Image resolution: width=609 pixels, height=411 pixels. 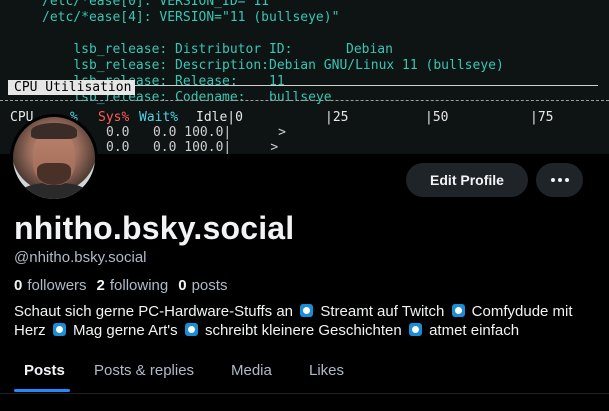 What do you see at coordinates (100, 285) in the screenshot?
I see `following-count: 2` at bounding box center [100, 285].